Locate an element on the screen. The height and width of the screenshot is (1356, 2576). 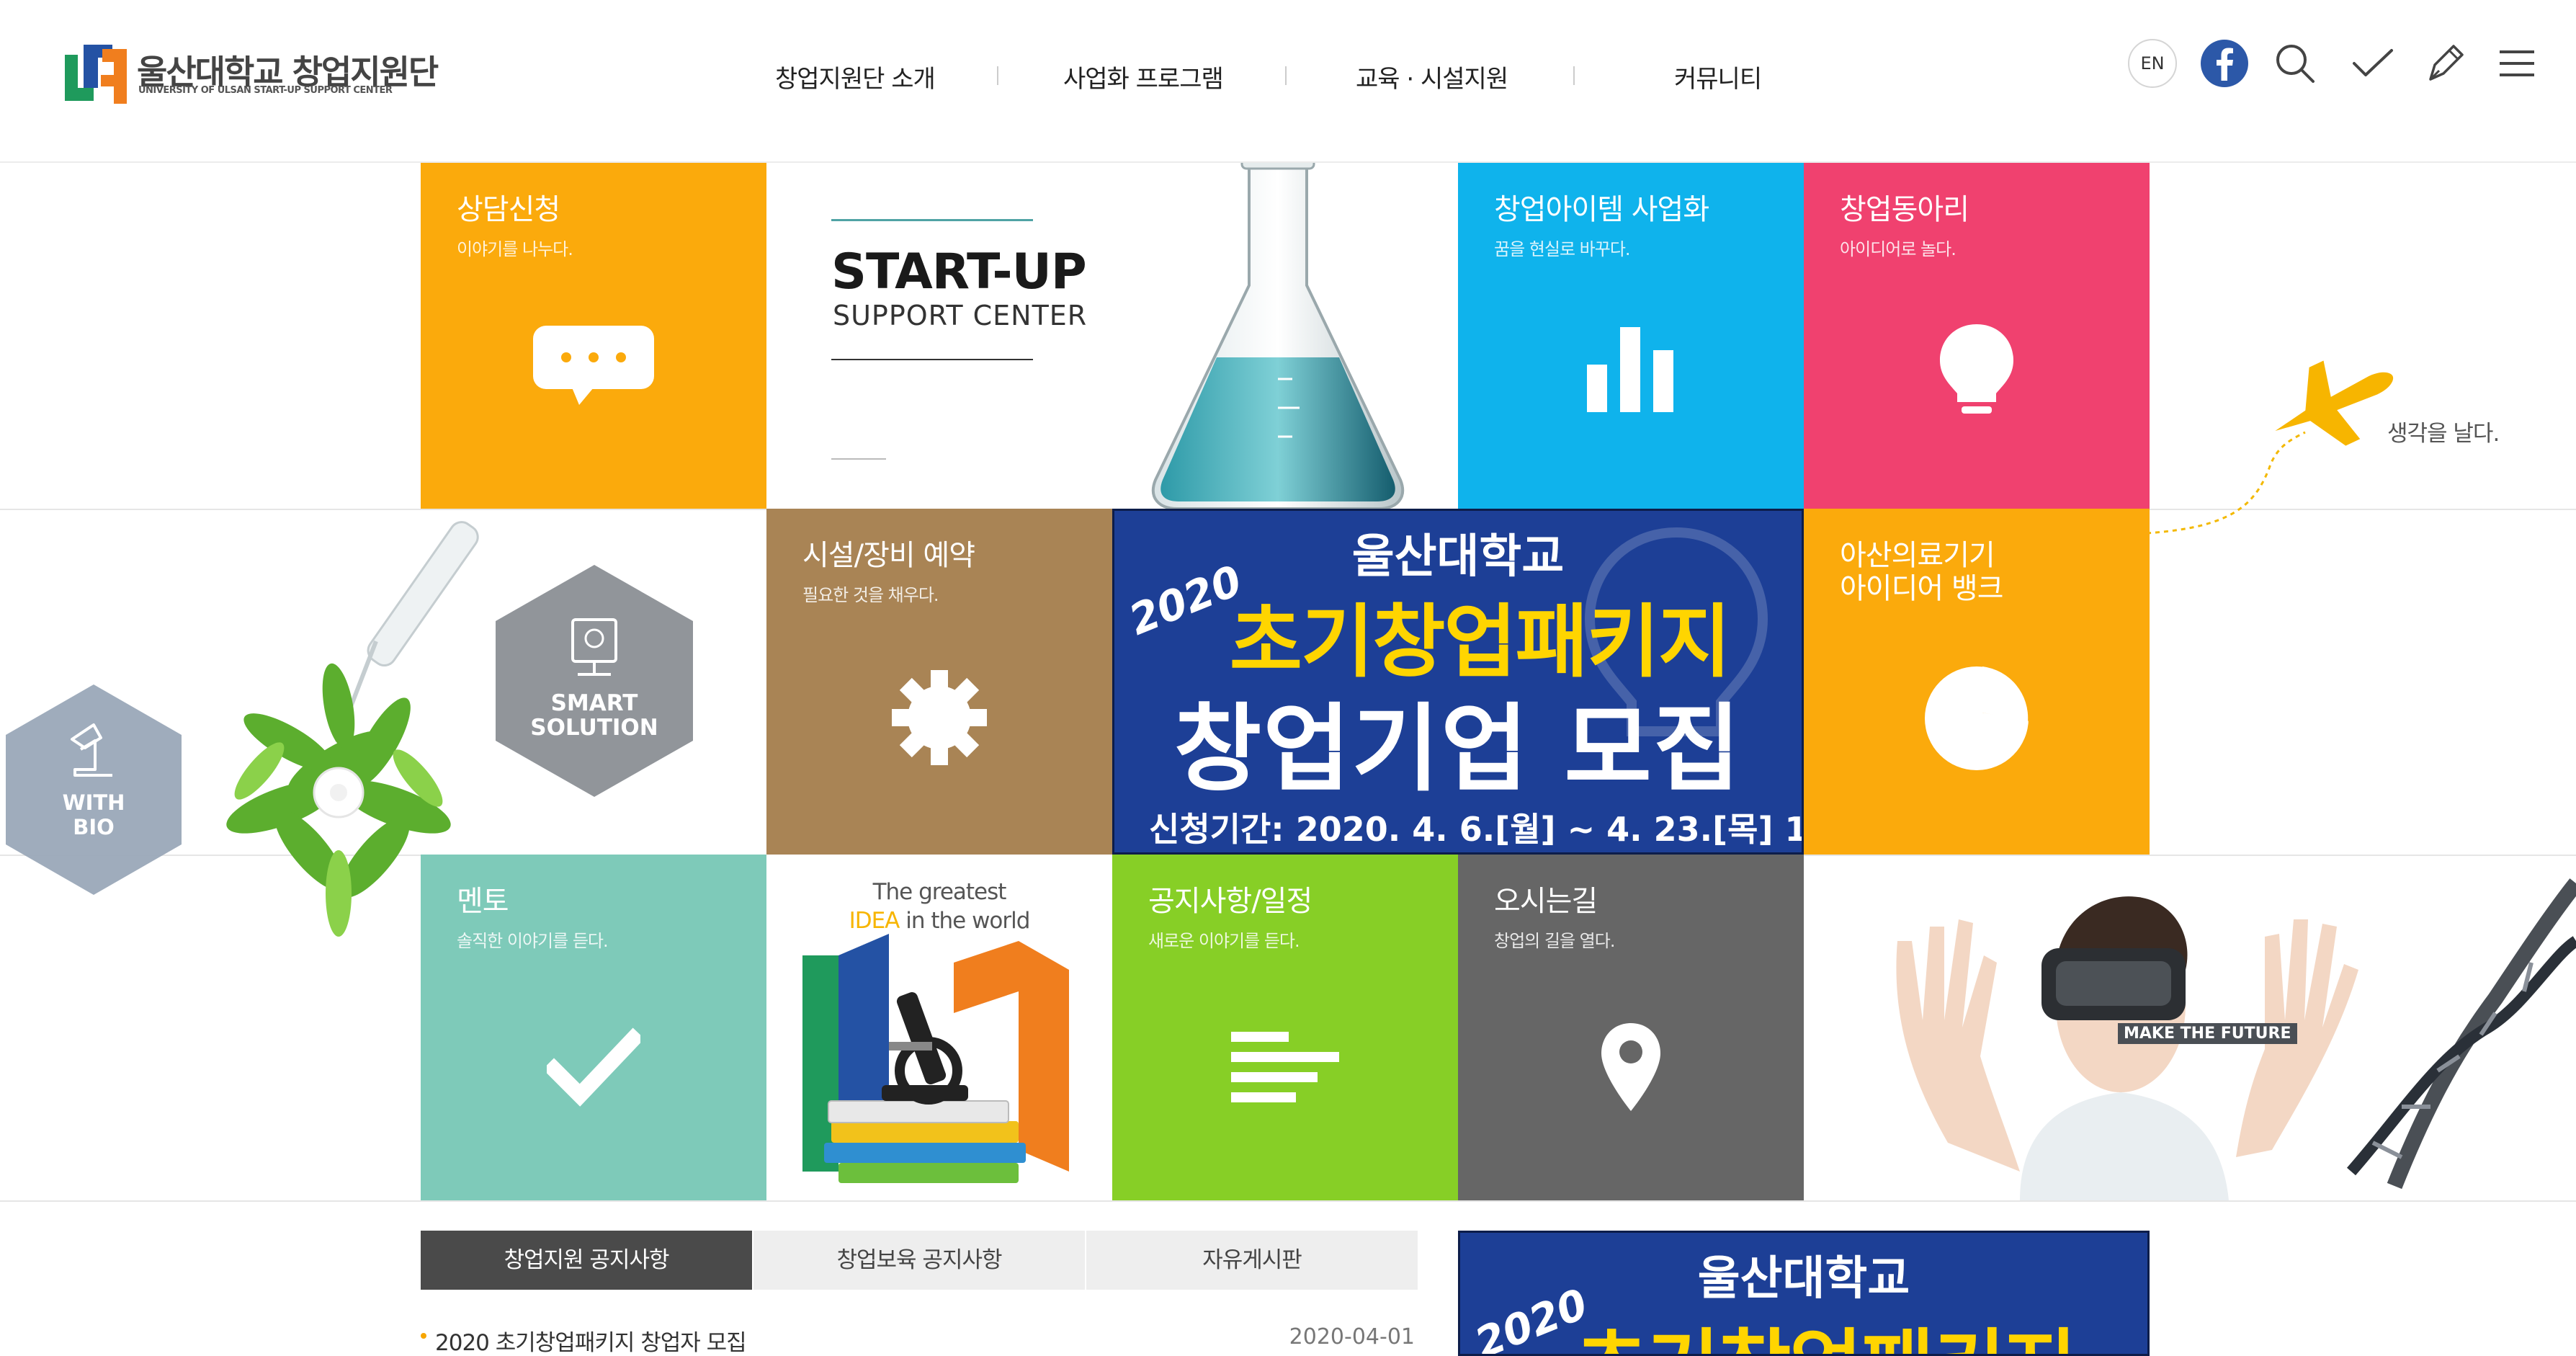
tile-directions: 오시는길 창업의 길을 열다. is located at coordinates (1631, 1027).